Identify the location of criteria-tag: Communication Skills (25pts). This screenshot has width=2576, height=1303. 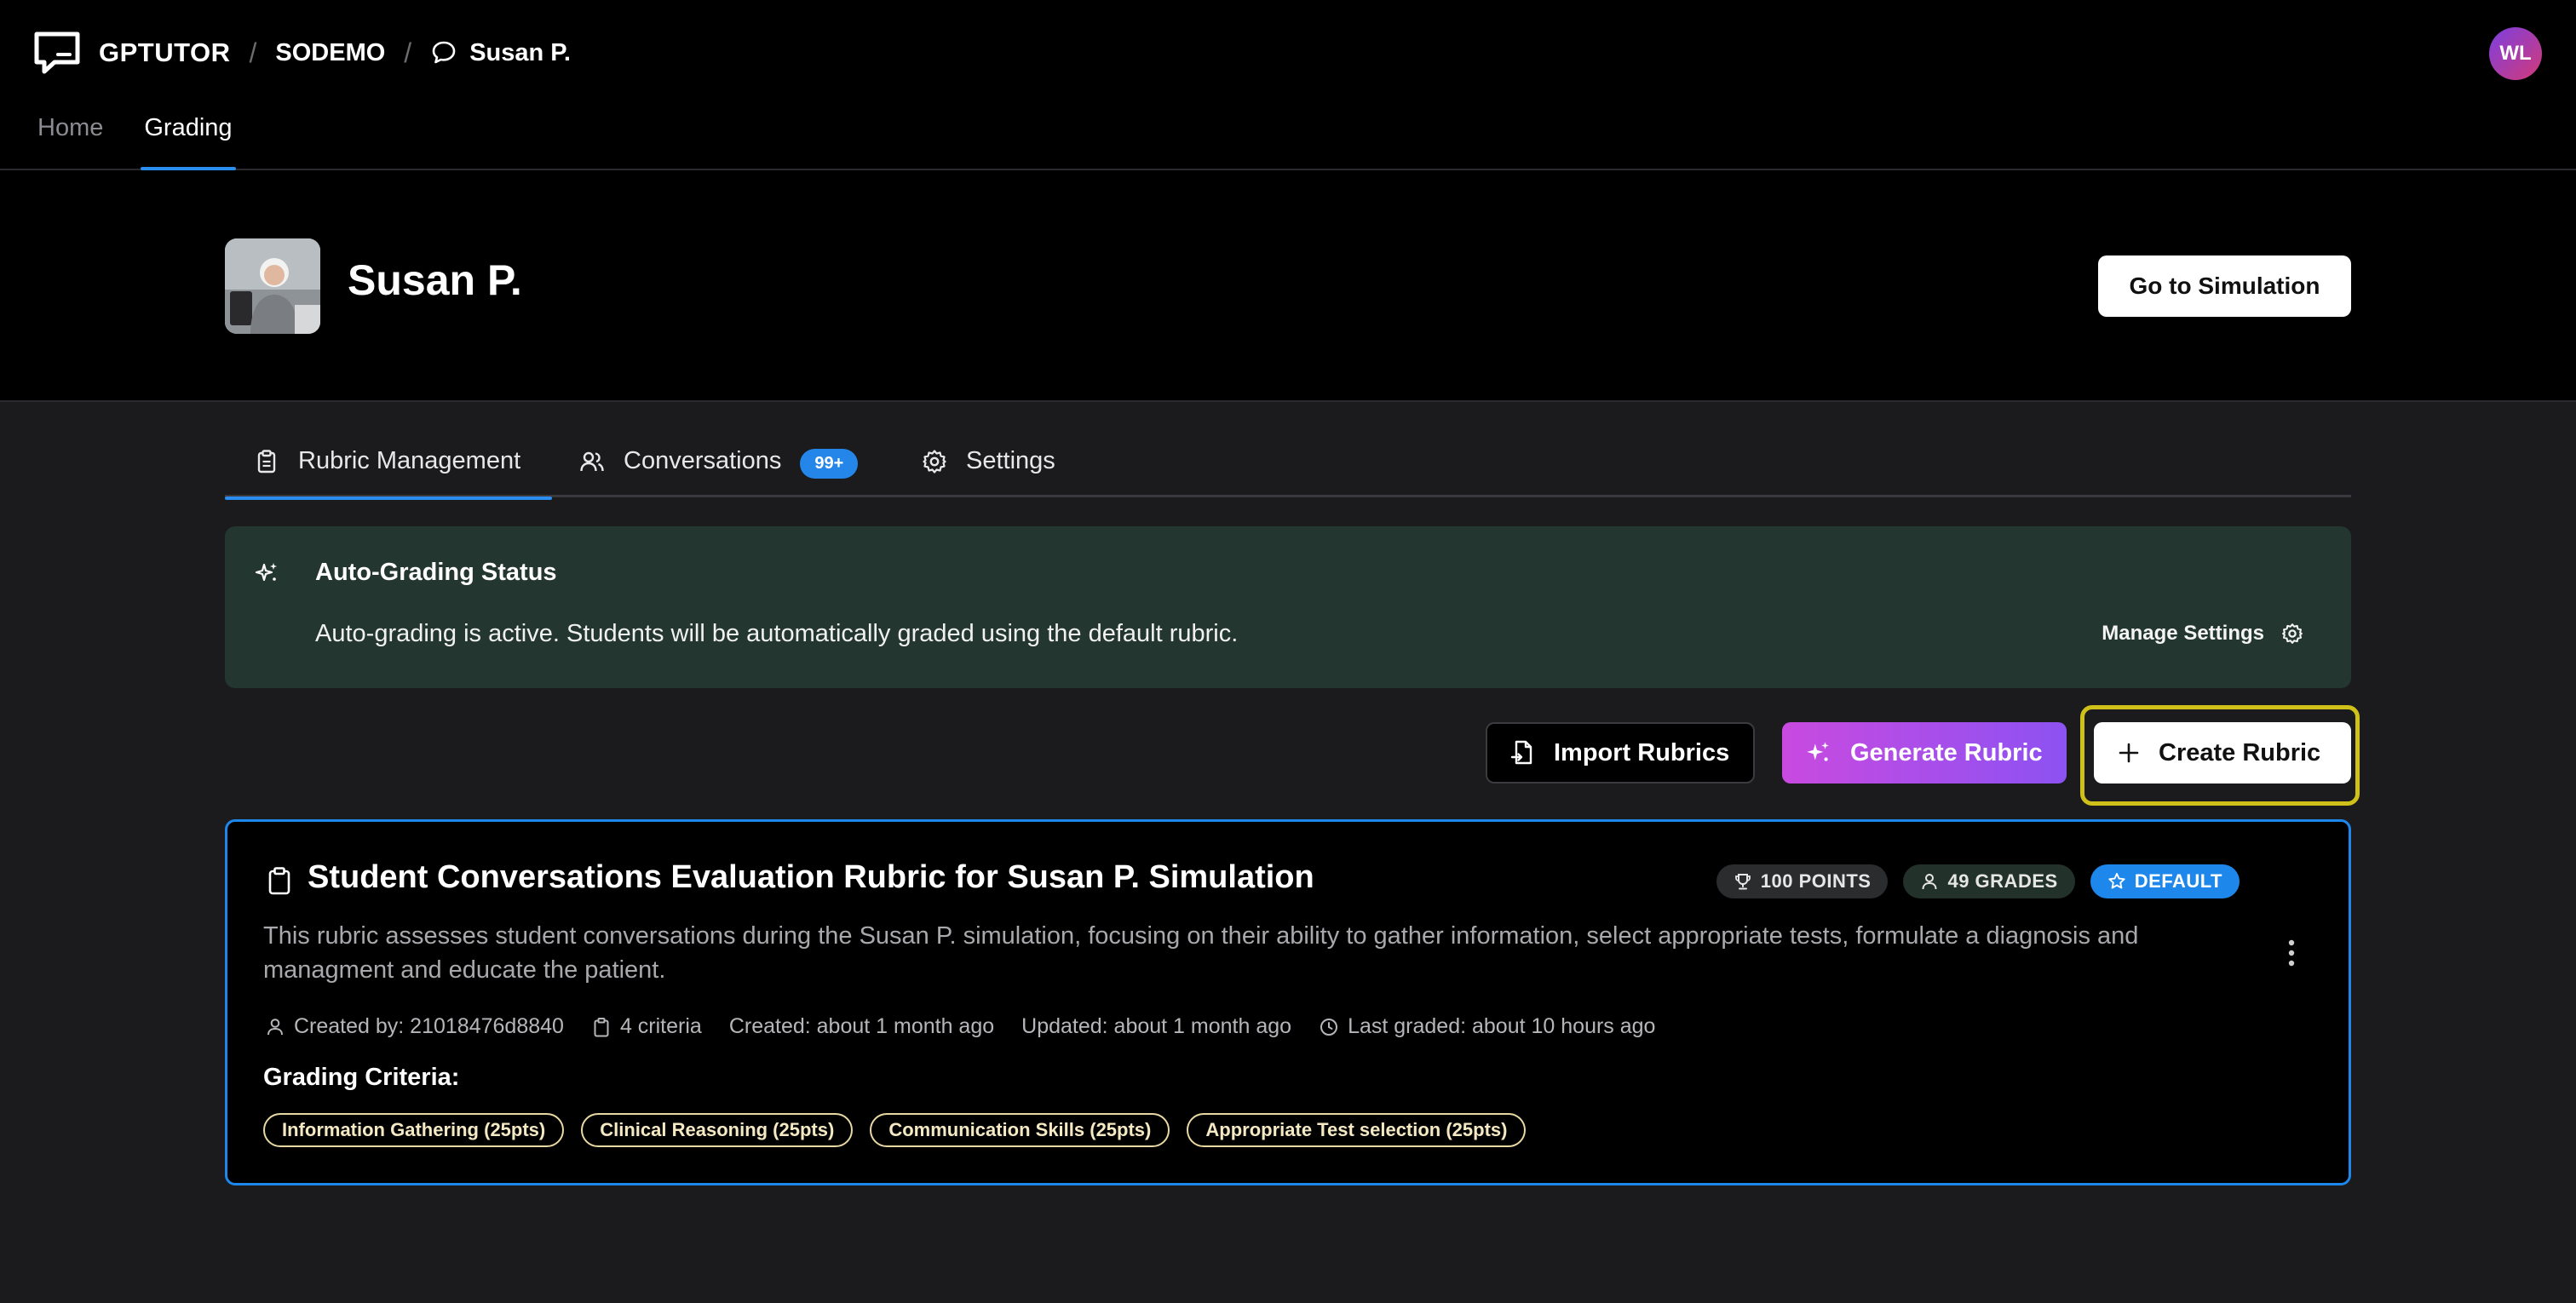
(1020, 1130).